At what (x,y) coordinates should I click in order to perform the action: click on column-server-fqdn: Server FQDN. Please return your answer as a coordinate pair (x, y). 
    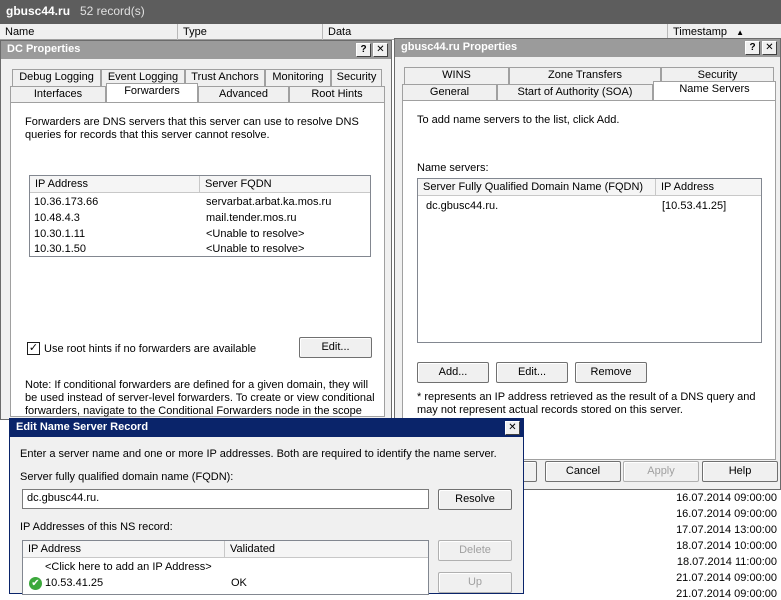
    Looking at the image, I should click on (285, 184).